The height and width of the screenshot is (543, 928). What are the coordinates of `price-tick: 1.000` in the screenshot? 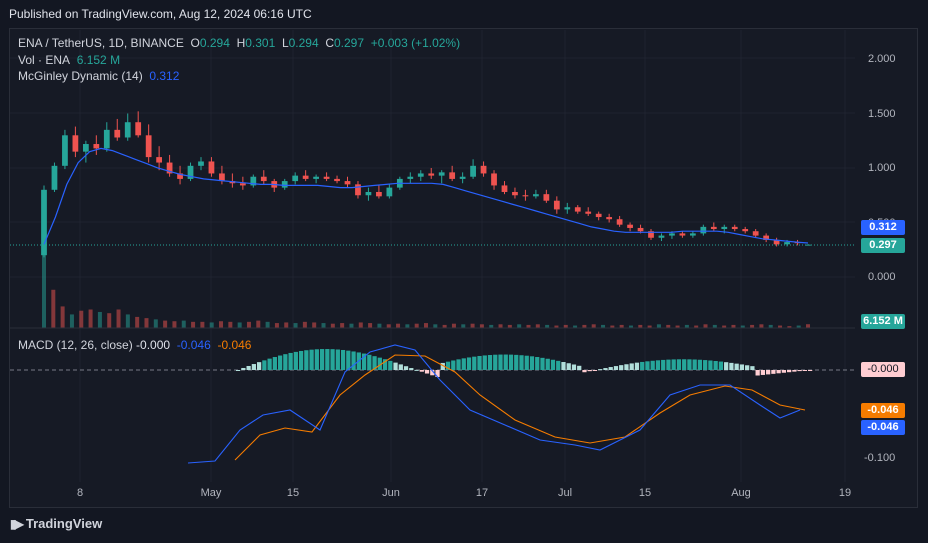 It's located at (882, 168).